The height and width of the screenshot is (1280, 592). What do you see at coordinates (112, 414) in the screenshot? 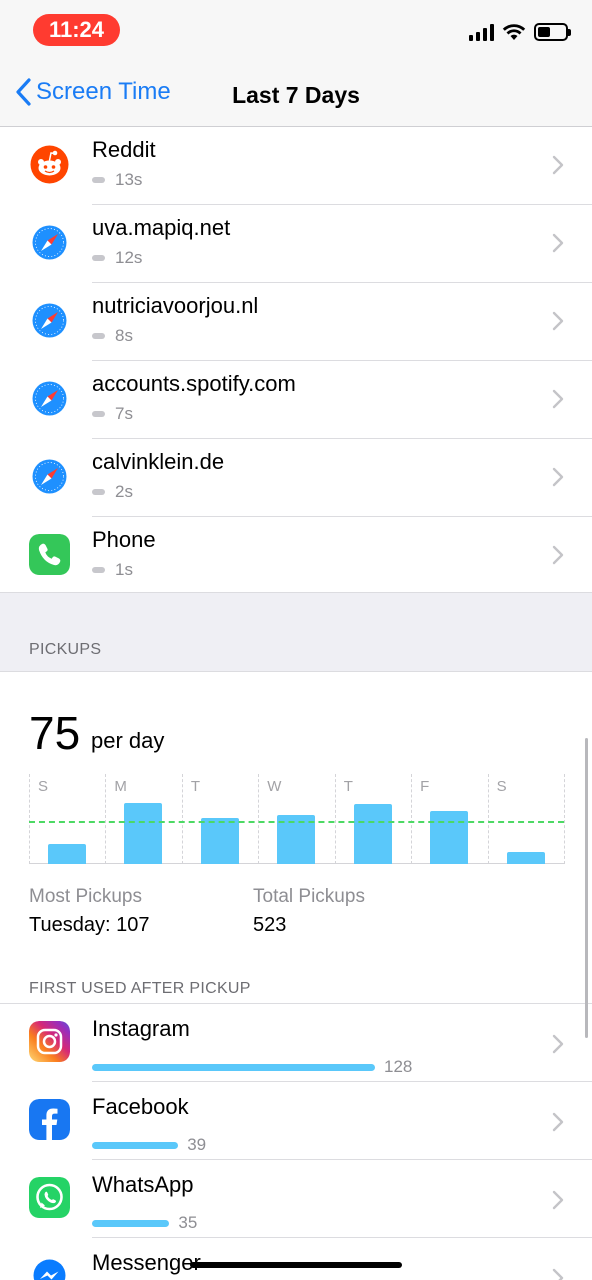
I see `app-time: 7s` at bounding box center [112, 414].